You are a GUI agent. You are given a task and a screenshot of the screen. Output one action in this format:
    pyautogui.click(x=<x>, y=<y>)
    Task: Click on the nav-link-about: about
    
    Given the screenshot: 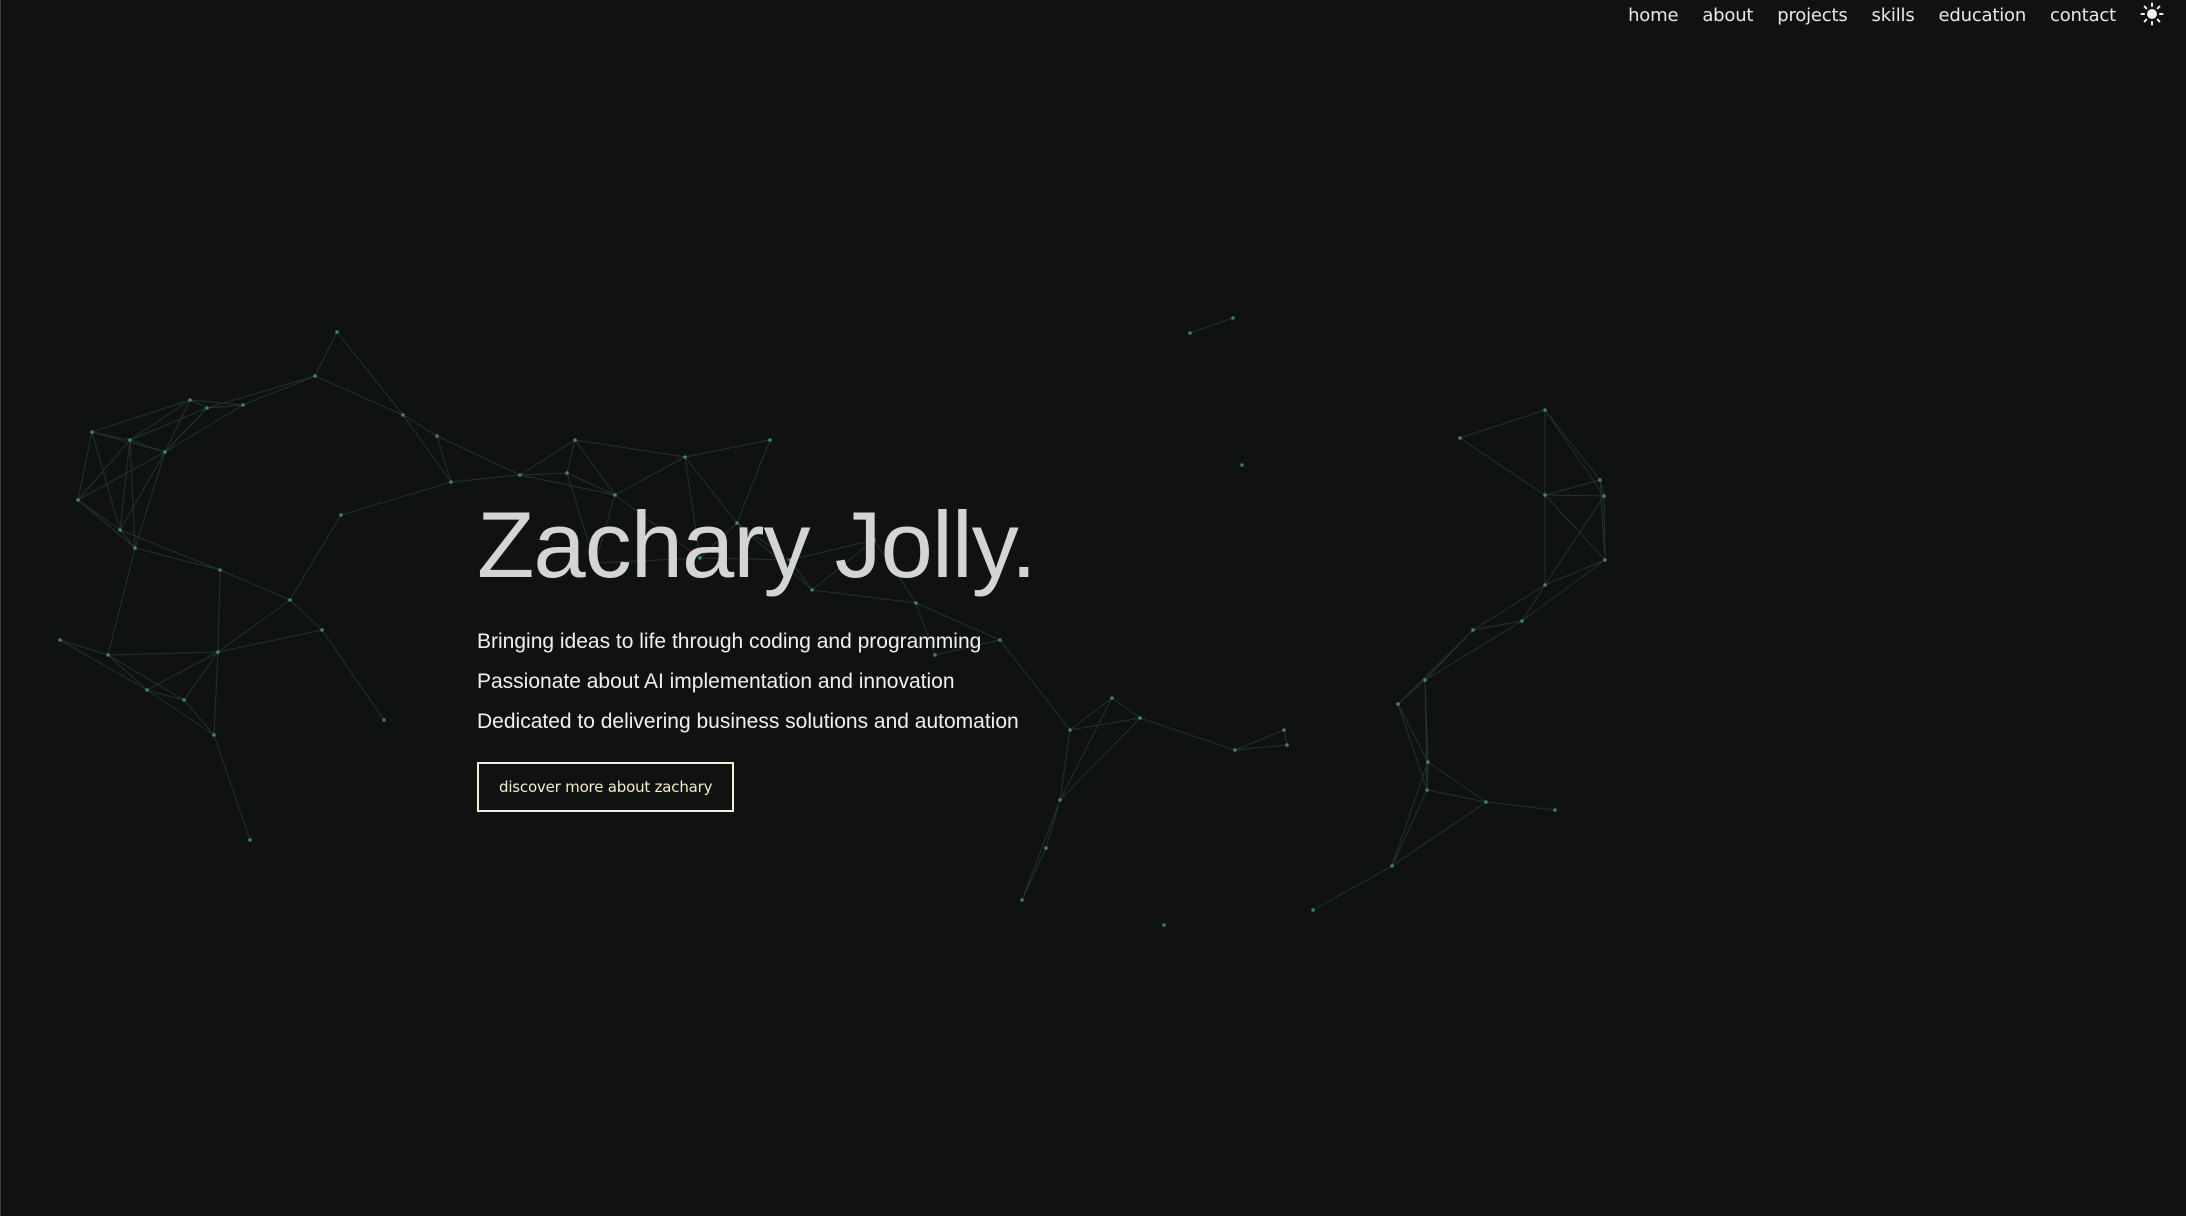 What is the action you would take?
    pyautogui.click(x=1727, y=15)
    